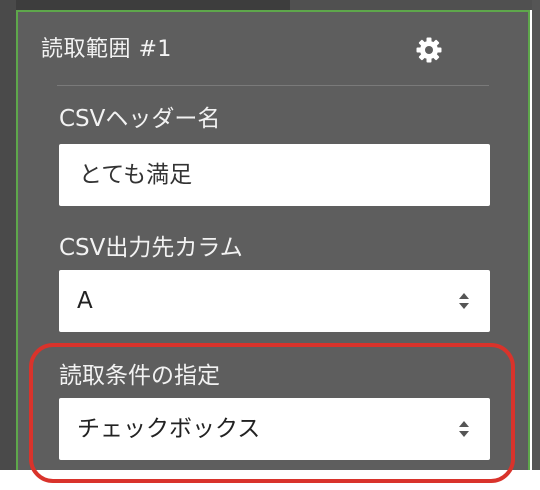 The image size is (540, 490). Describe the element at coordinates (8, 235) in the screenshot. I see `background-left` at that location.